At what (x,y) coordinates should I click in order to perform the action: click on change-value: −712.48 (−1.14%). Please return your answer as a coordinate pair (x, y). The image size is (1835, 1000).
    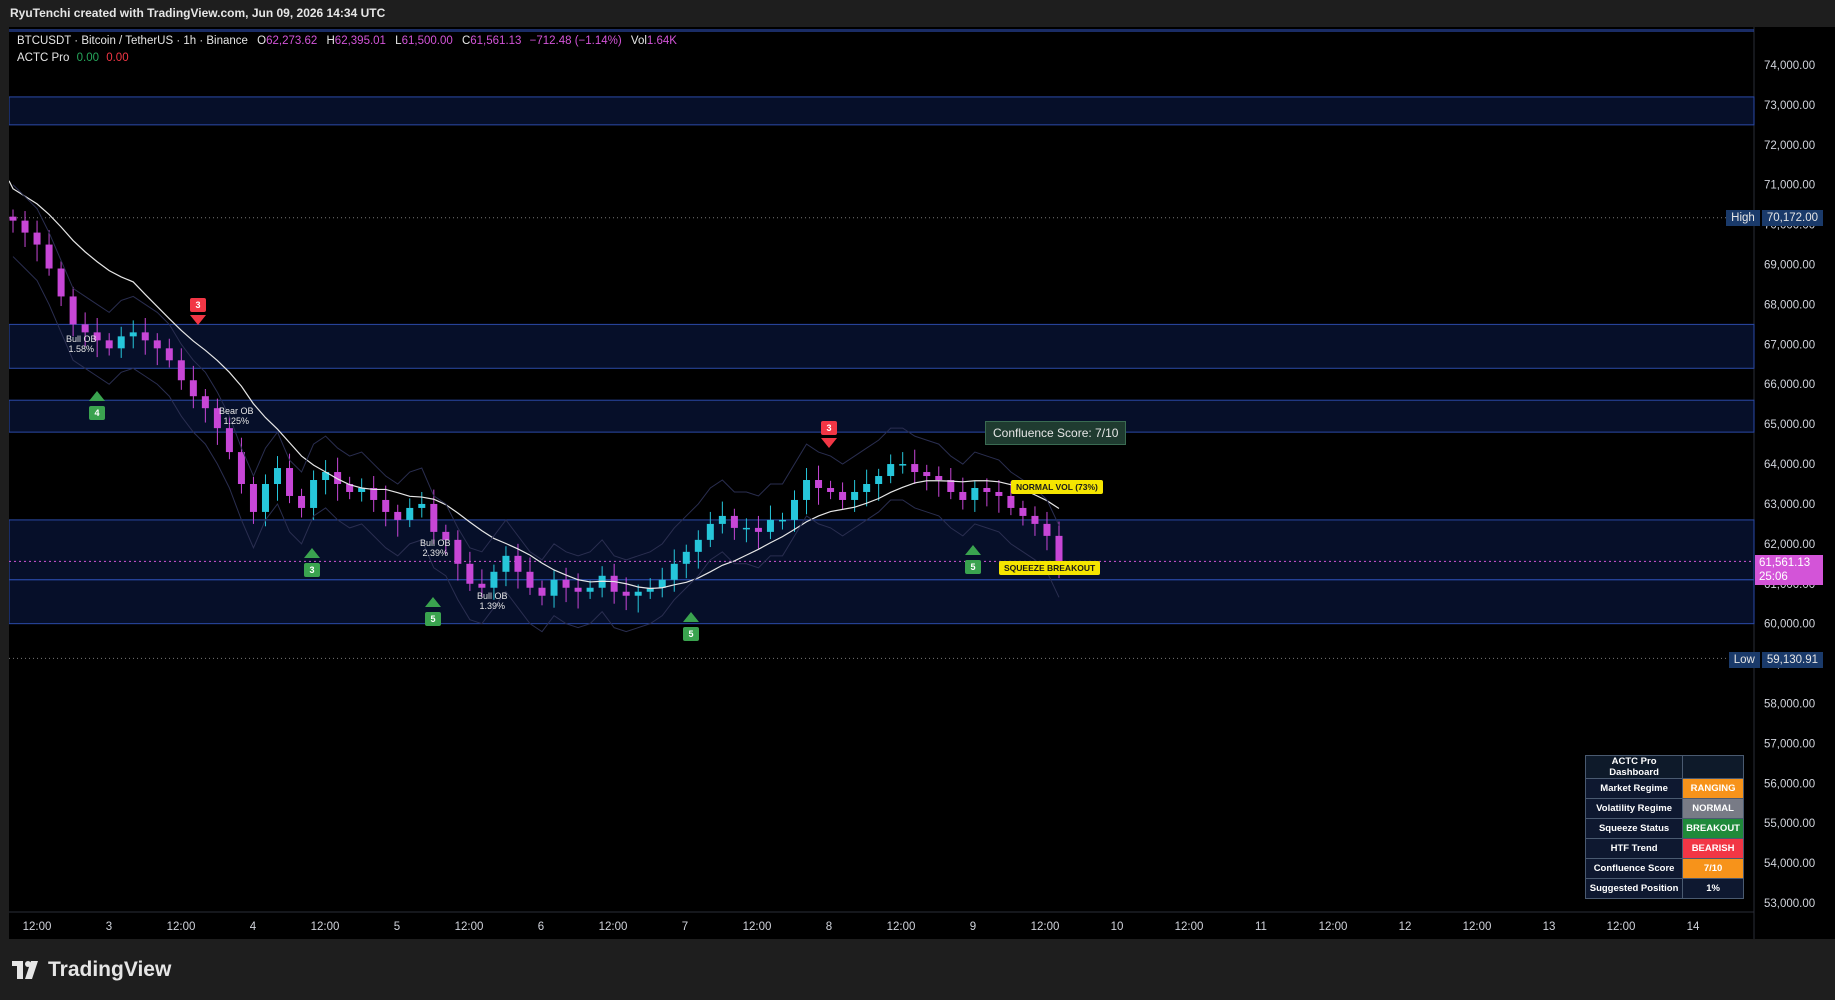
    Looking at the image, I should click on (575, 41).